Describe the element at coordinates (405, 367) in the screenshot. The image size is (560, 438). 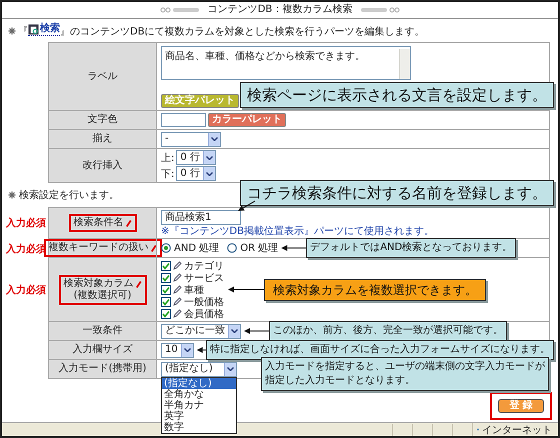
I see `callout-text: 入力モードを指定すると、ユーザの端末側の文字入力モードが` at that location.